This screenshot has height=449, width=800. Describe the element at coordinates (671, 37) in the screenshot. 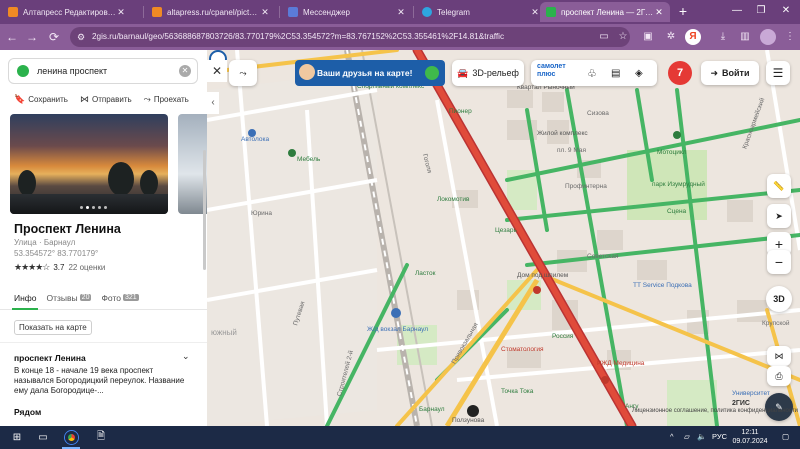

I see `extensions-puzzle-icon: ✲` at that location.